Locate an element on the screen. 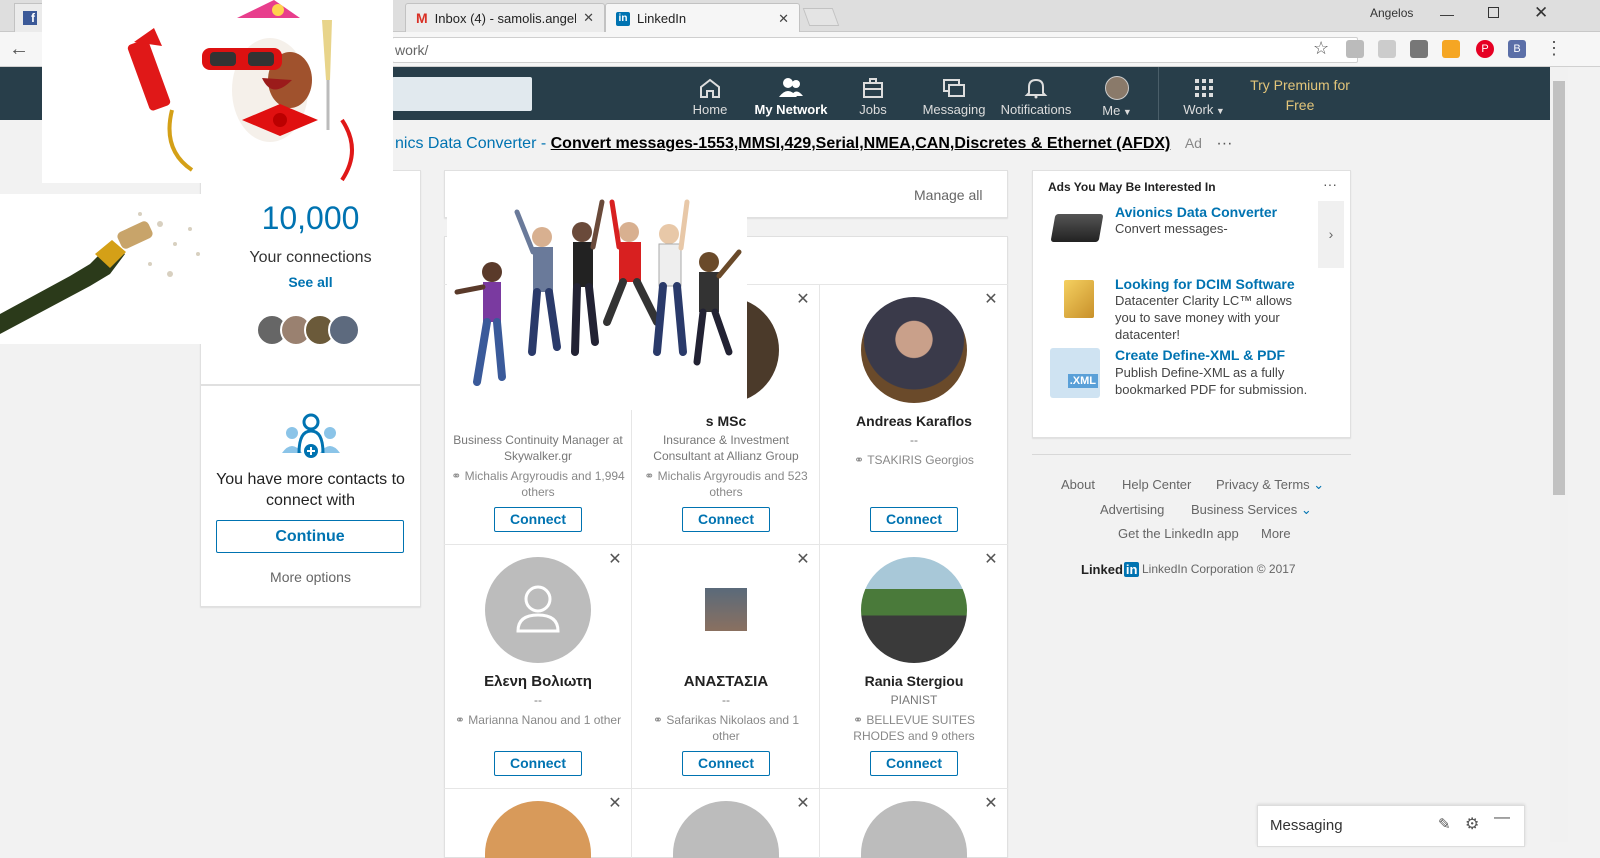 This screenshot has width=1600, height=858. bookmark-star-icon: ☆ is located at coordinates (1321, 48).